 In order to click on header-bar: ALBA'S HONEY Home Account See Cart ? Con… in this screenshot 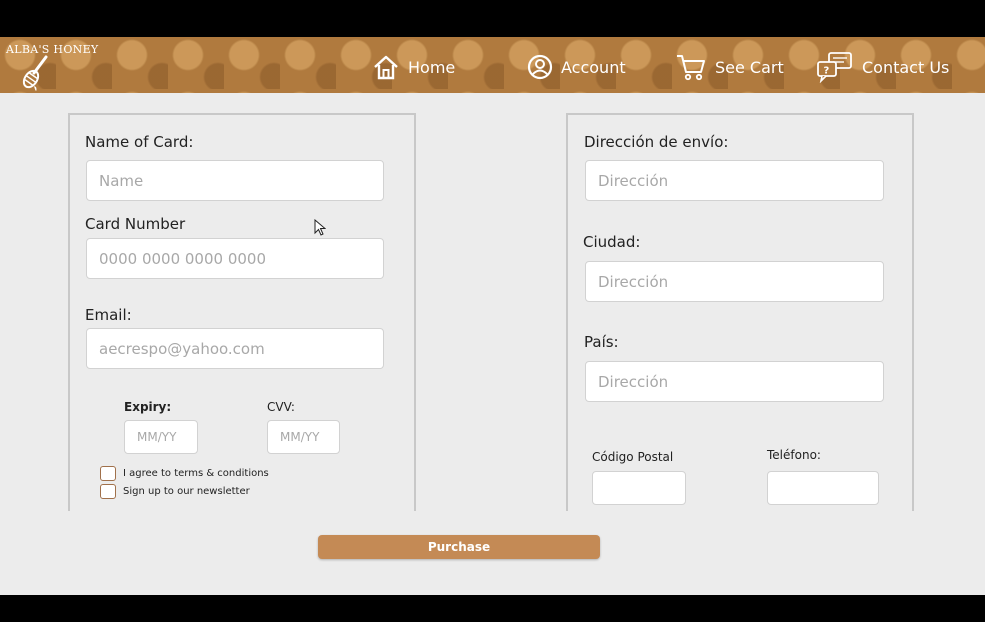, I will do `click(492, 65)`.